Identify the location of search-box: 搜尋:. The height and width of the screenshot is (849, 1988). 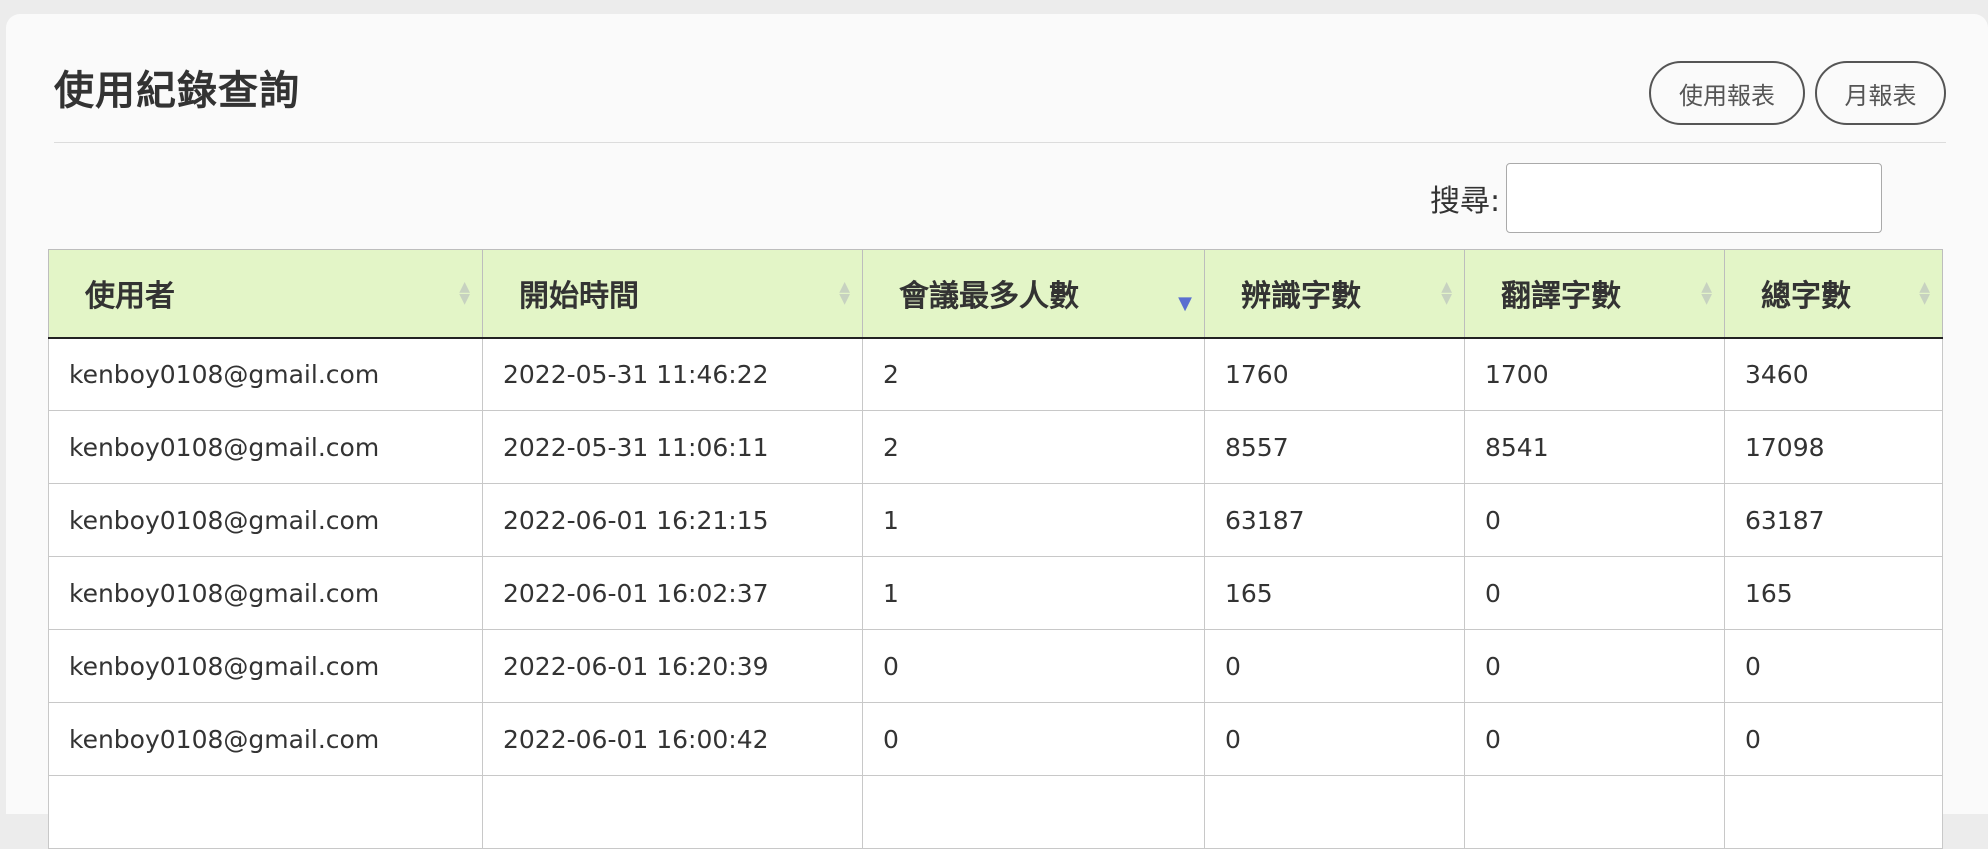
(1656, 198).